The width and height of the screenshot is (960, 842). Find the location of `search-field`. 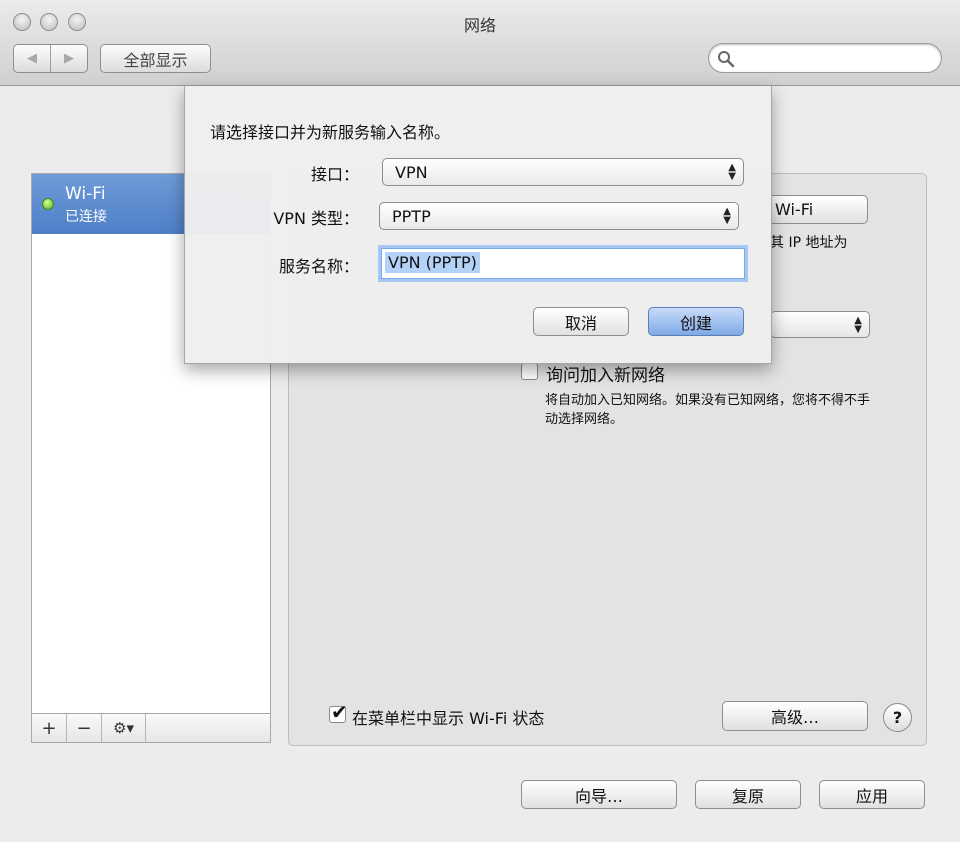

search-field is located at coordinates (825, 58).